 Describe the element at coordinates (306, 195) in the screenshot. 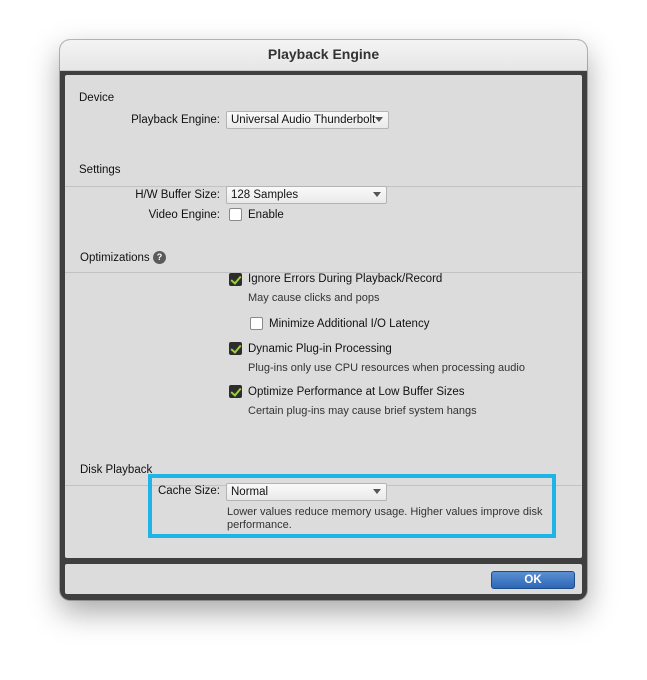

I see `buffer-size-select: 128 Samples` at that location.